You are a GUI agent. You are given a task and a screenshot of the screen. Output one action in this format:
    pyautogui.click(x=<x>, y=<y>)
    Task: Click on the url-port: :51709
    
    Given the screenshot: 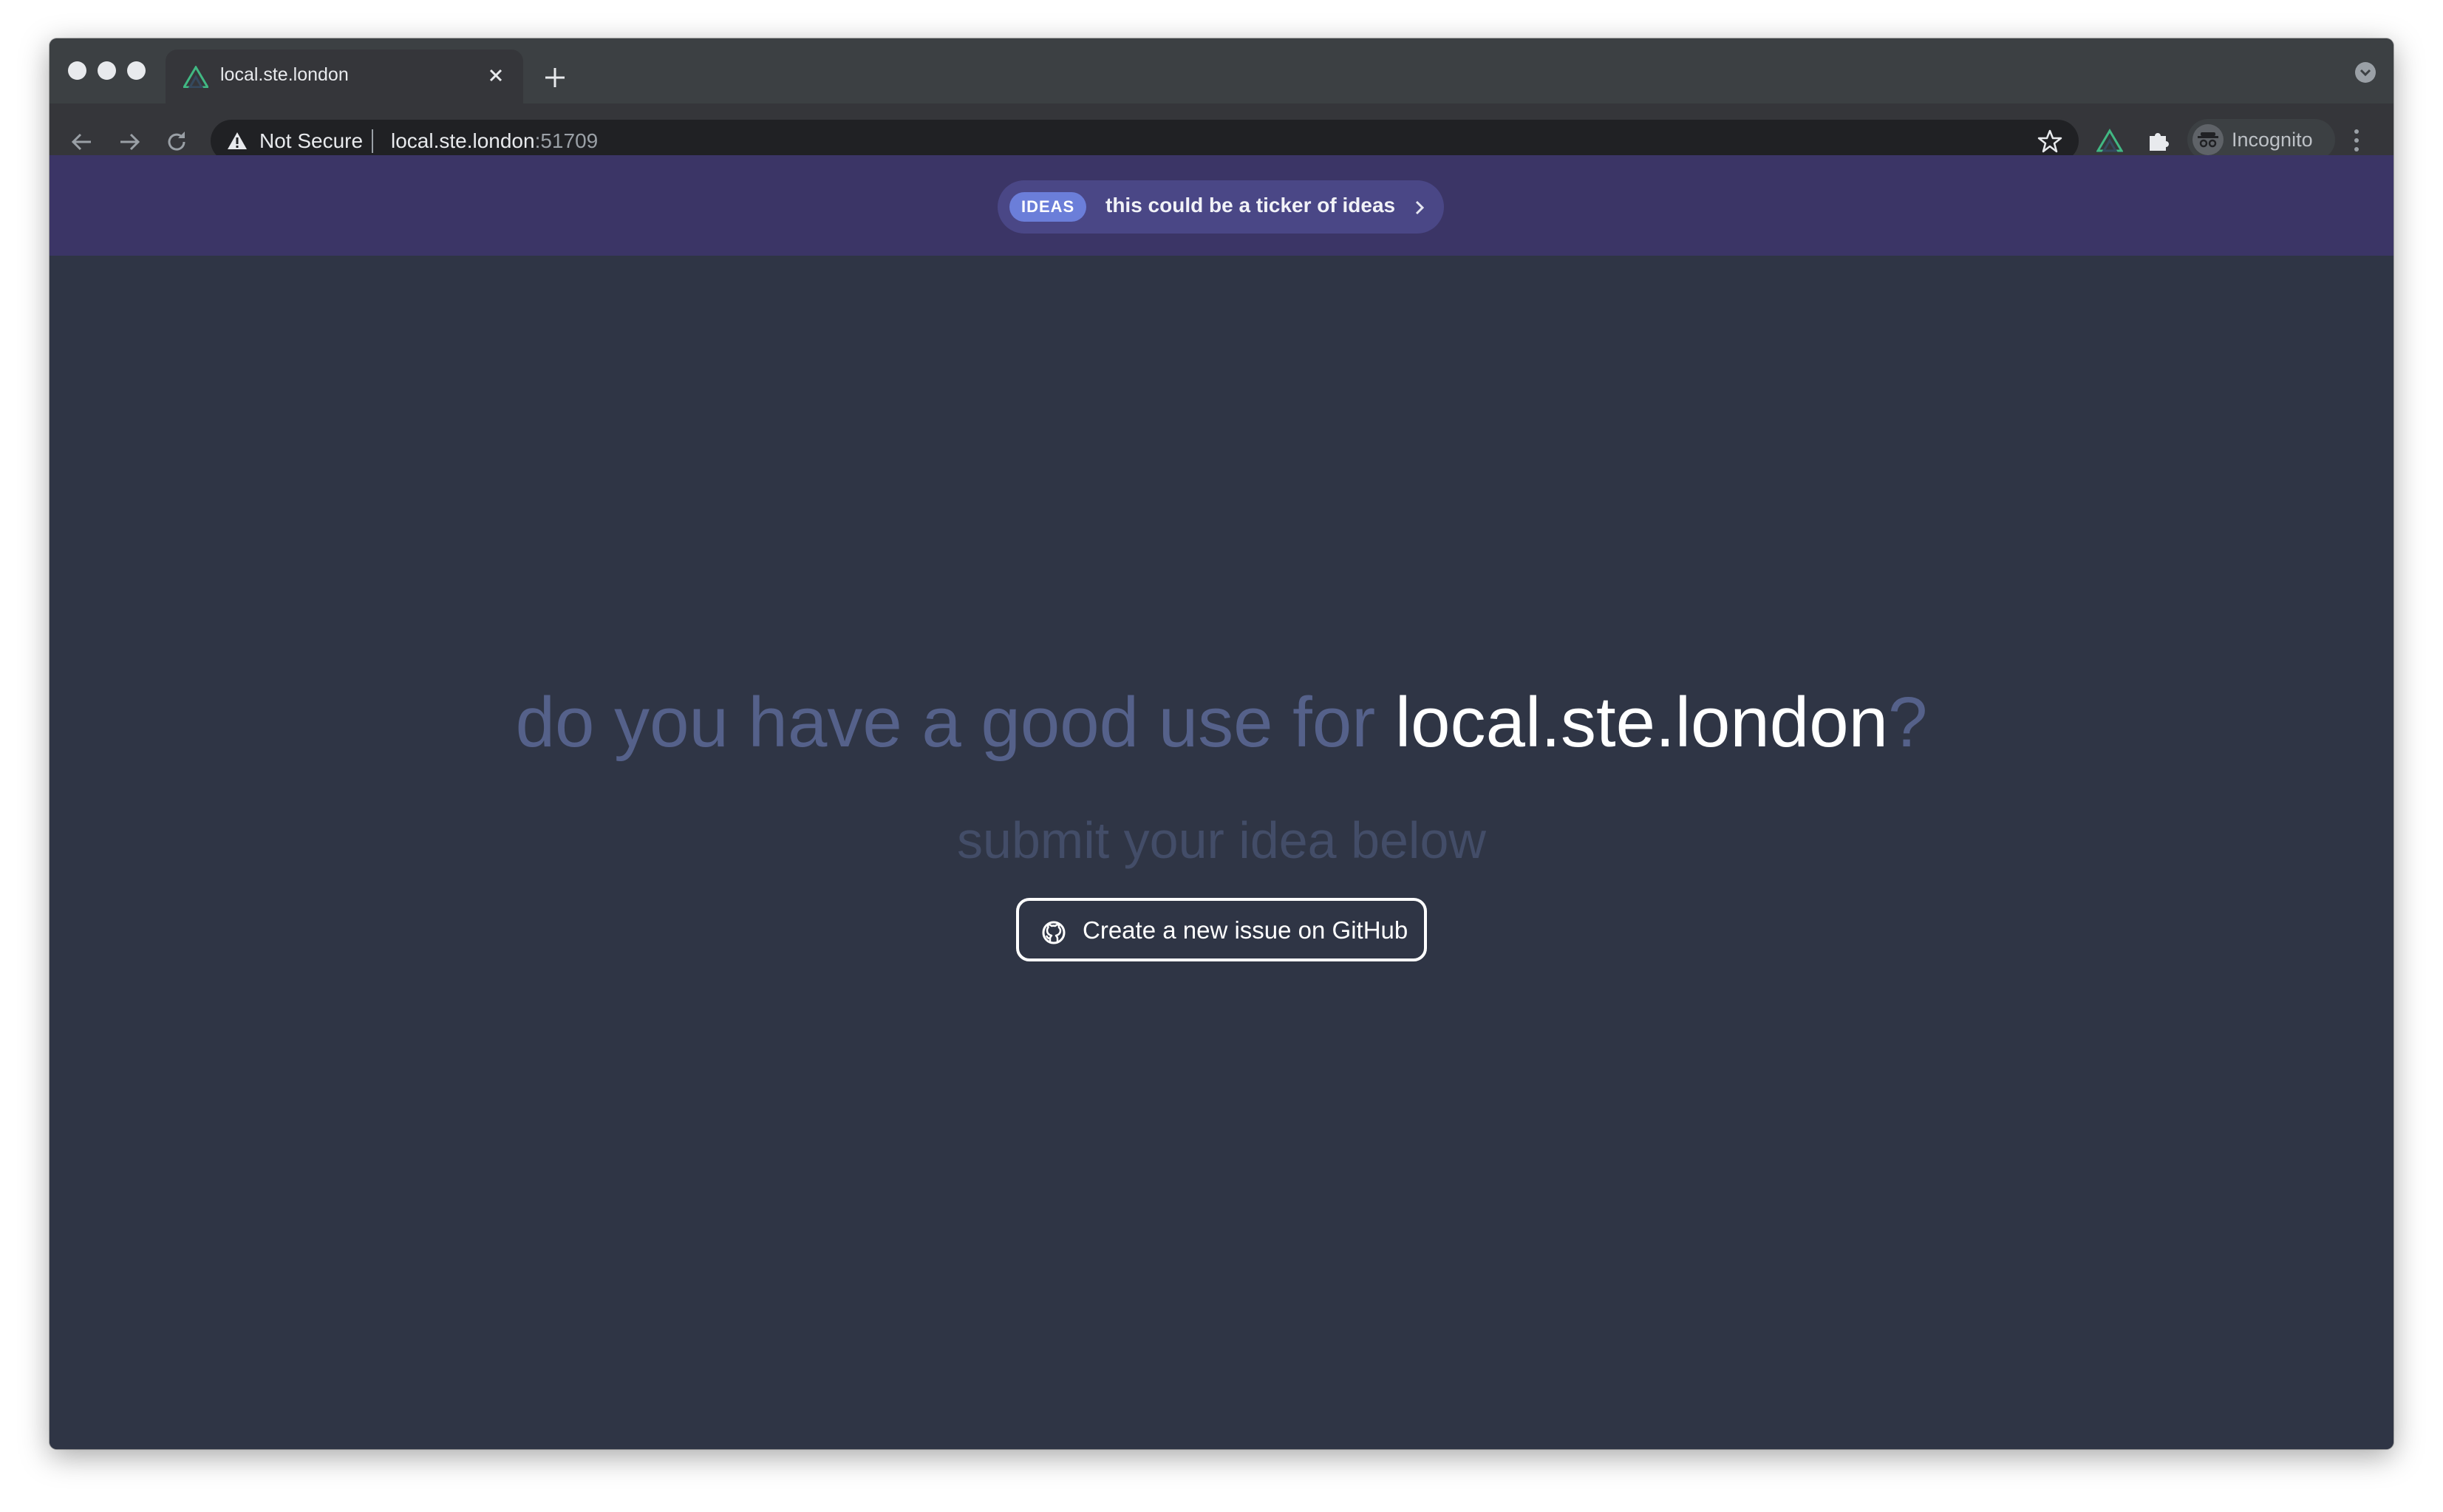 What is the action you would take?
    pyautogui.click(x=566, y=140)
    